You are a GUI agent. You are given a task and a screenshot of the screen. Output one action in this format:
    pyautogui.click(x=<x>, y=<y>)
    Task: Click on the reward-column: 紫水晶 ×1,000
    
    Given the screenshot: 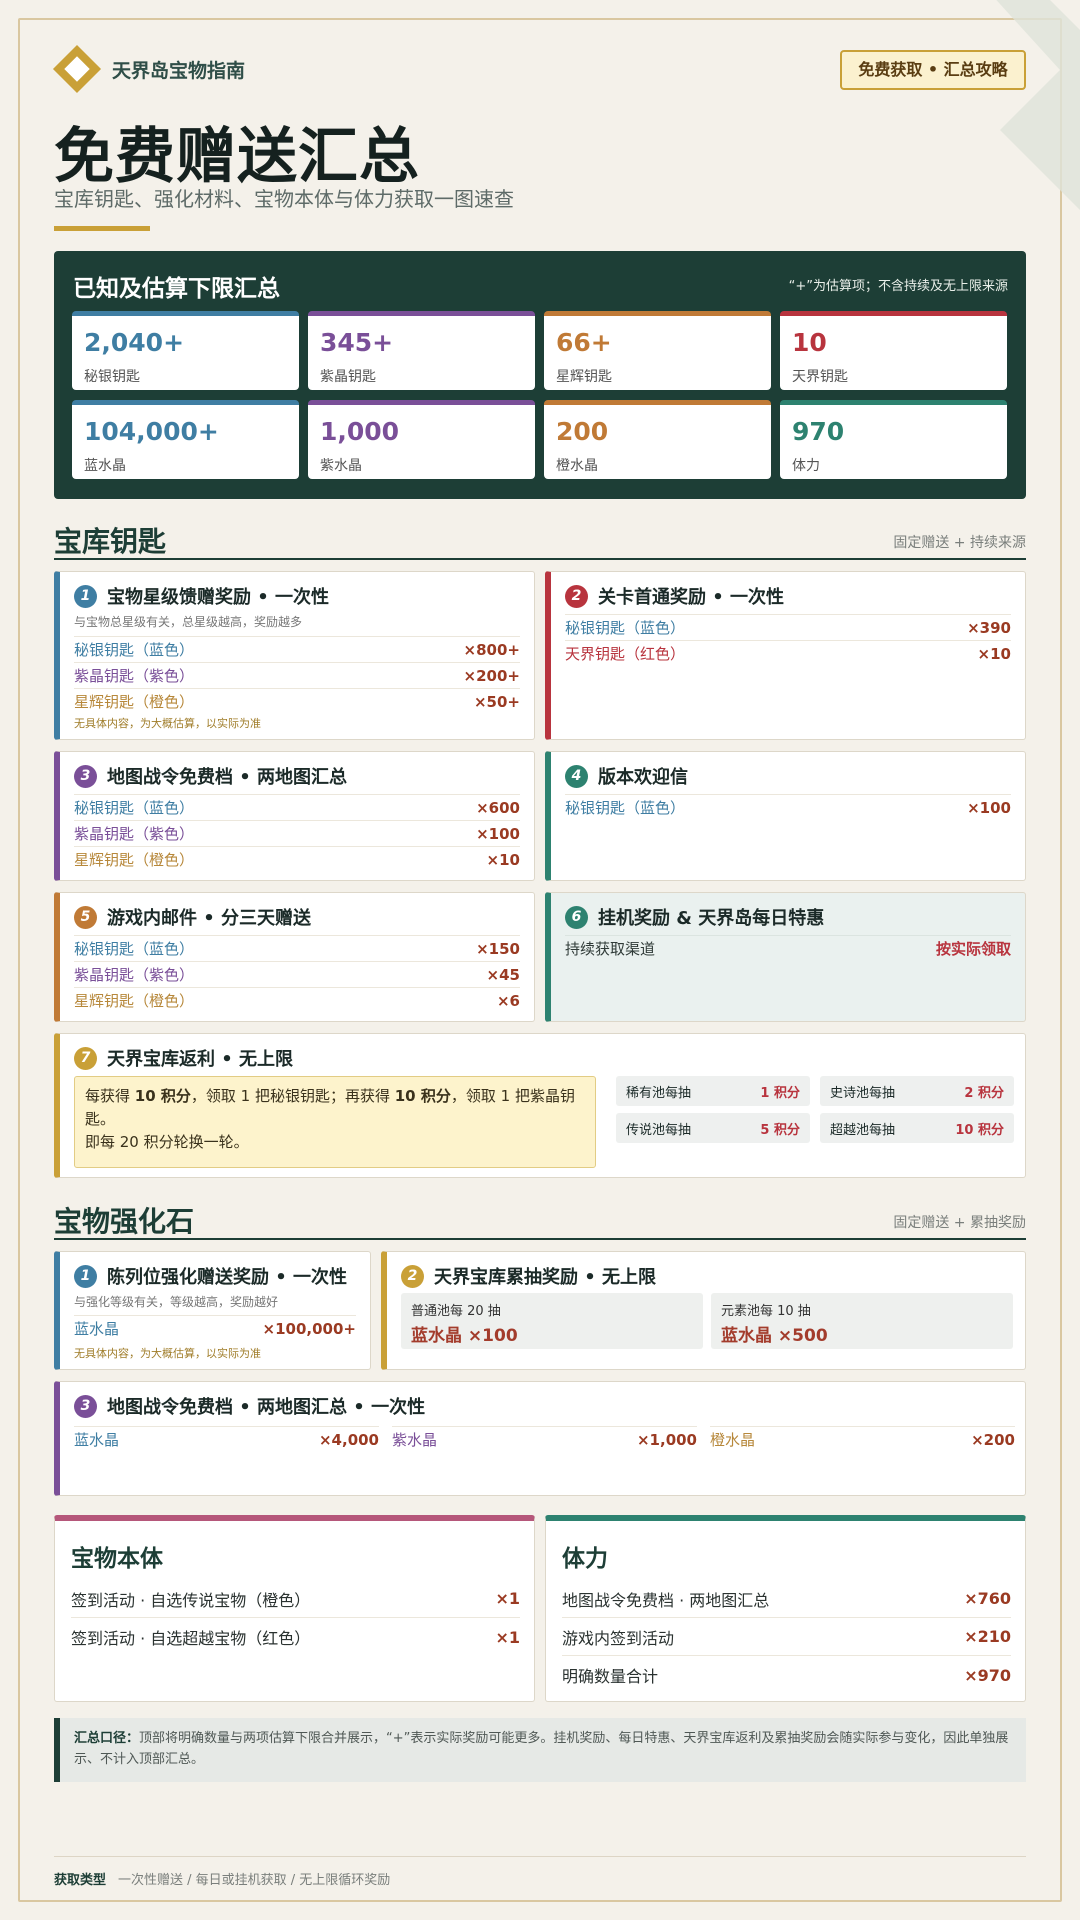 What is the action you would take?
    pyautogui.click(x=544, y=1439)
    